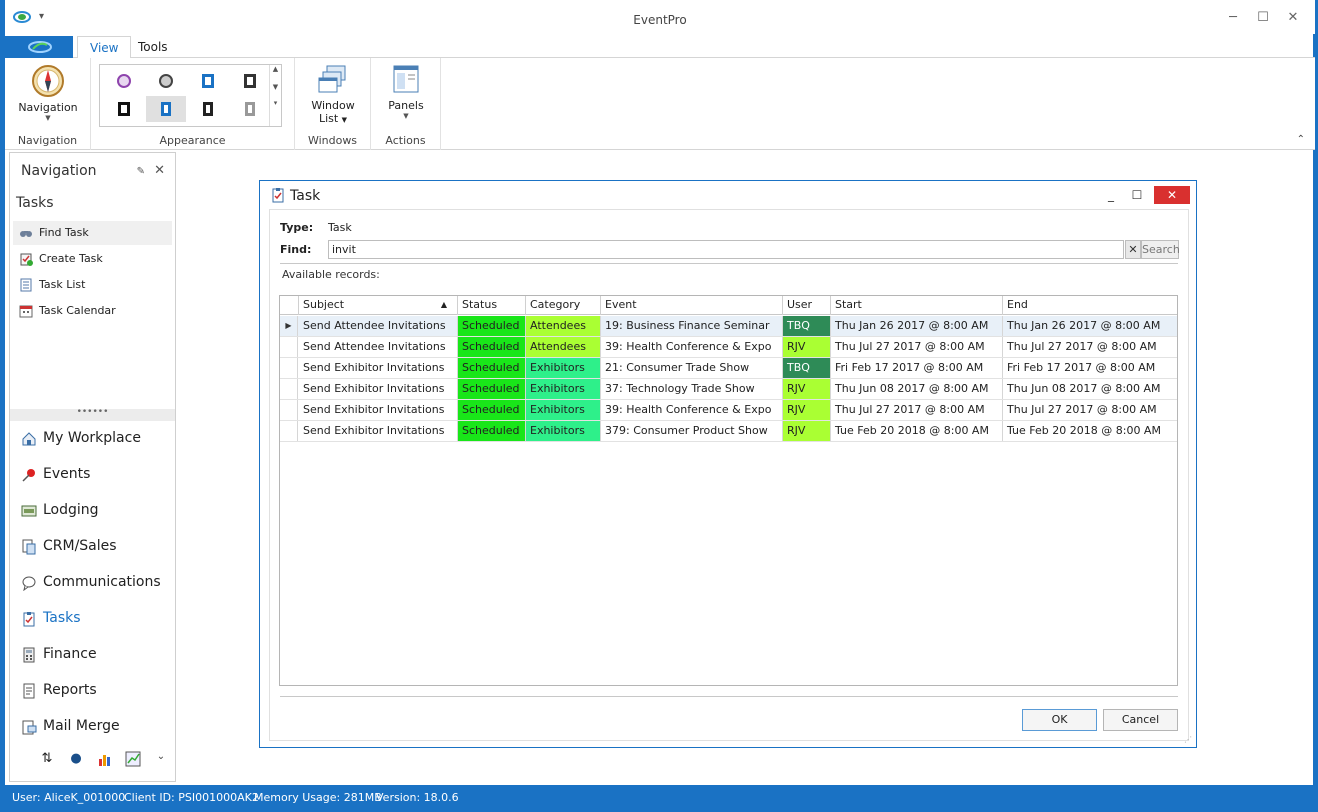 The image size is (1318, 812). I want to click on column-header-subject: Subject ▲, so click(378, 305).